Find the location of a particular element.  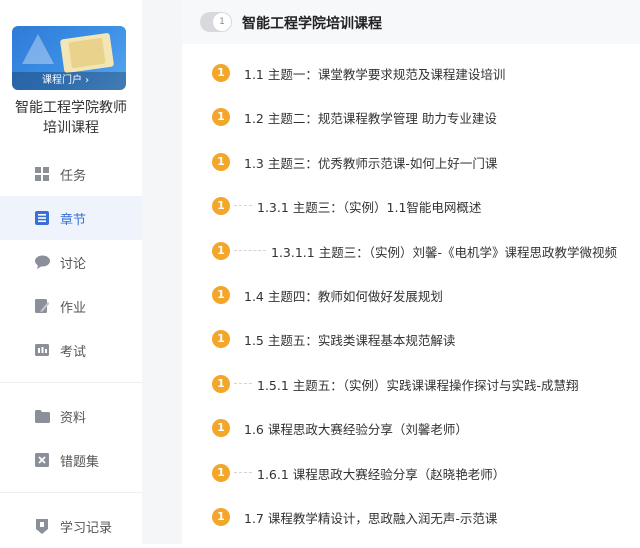

section-row: 1 1.7 课程教学精设计，思政融入润无声-示范课 is located at coordinates (411, 517).